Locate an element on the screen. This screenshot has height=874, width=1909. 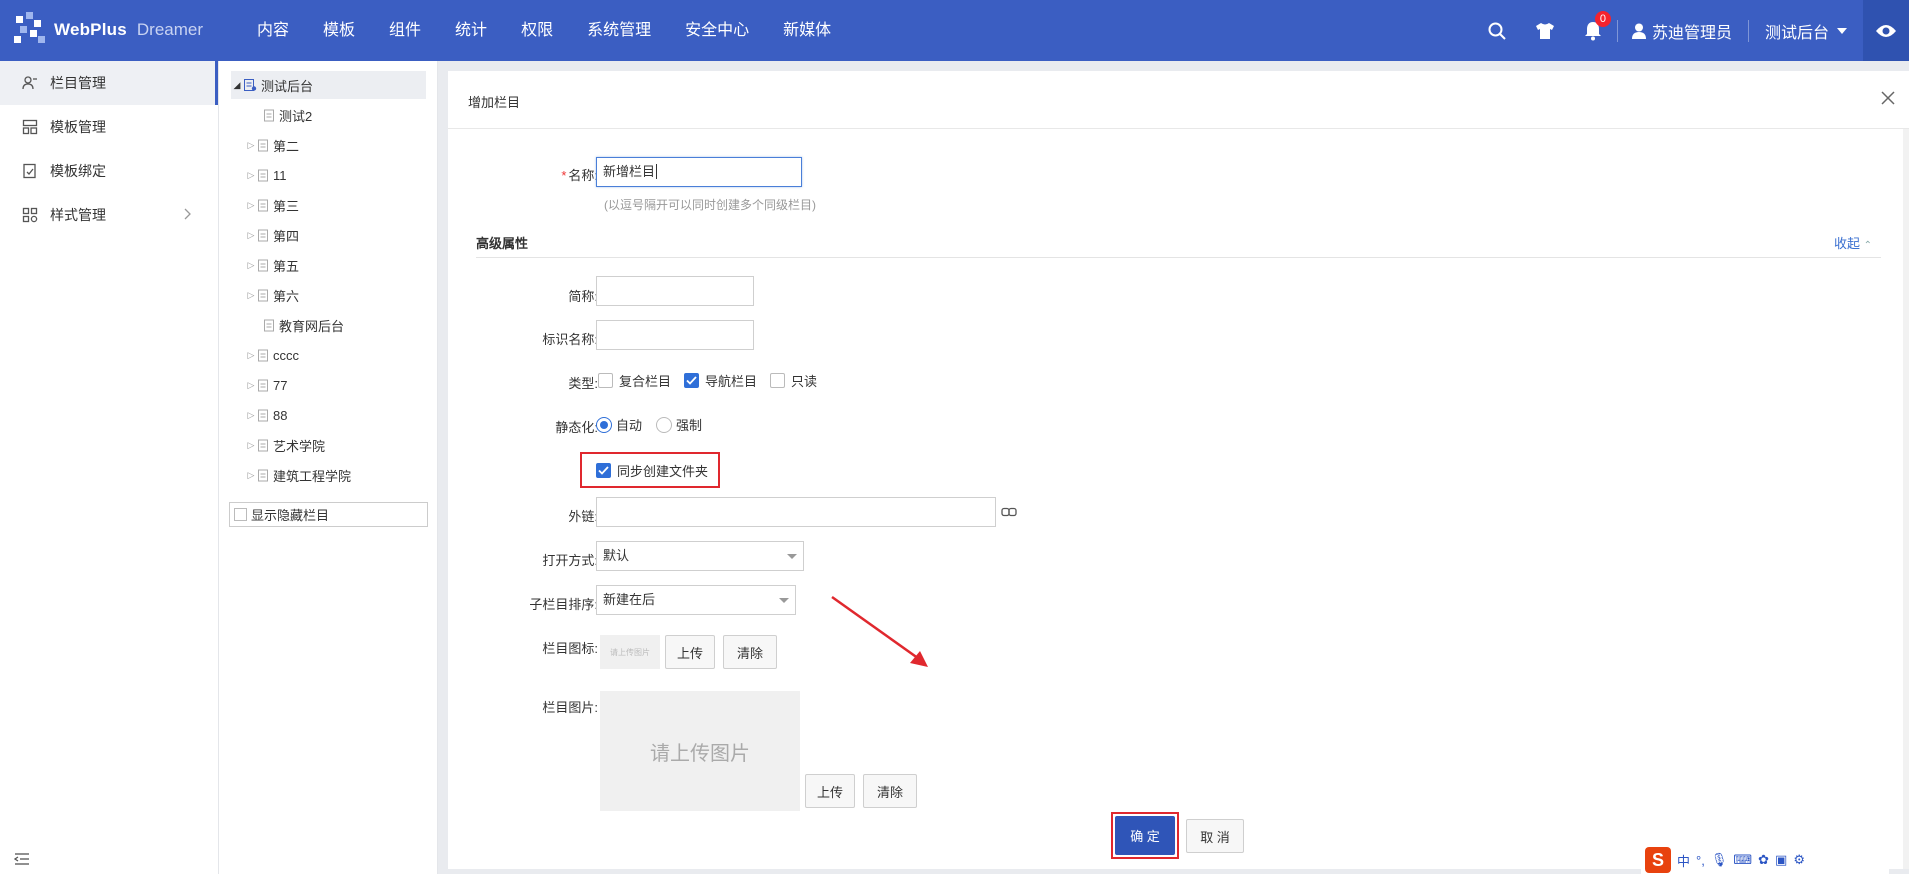
chevron-down-icon is located at coordinates (792, 556).